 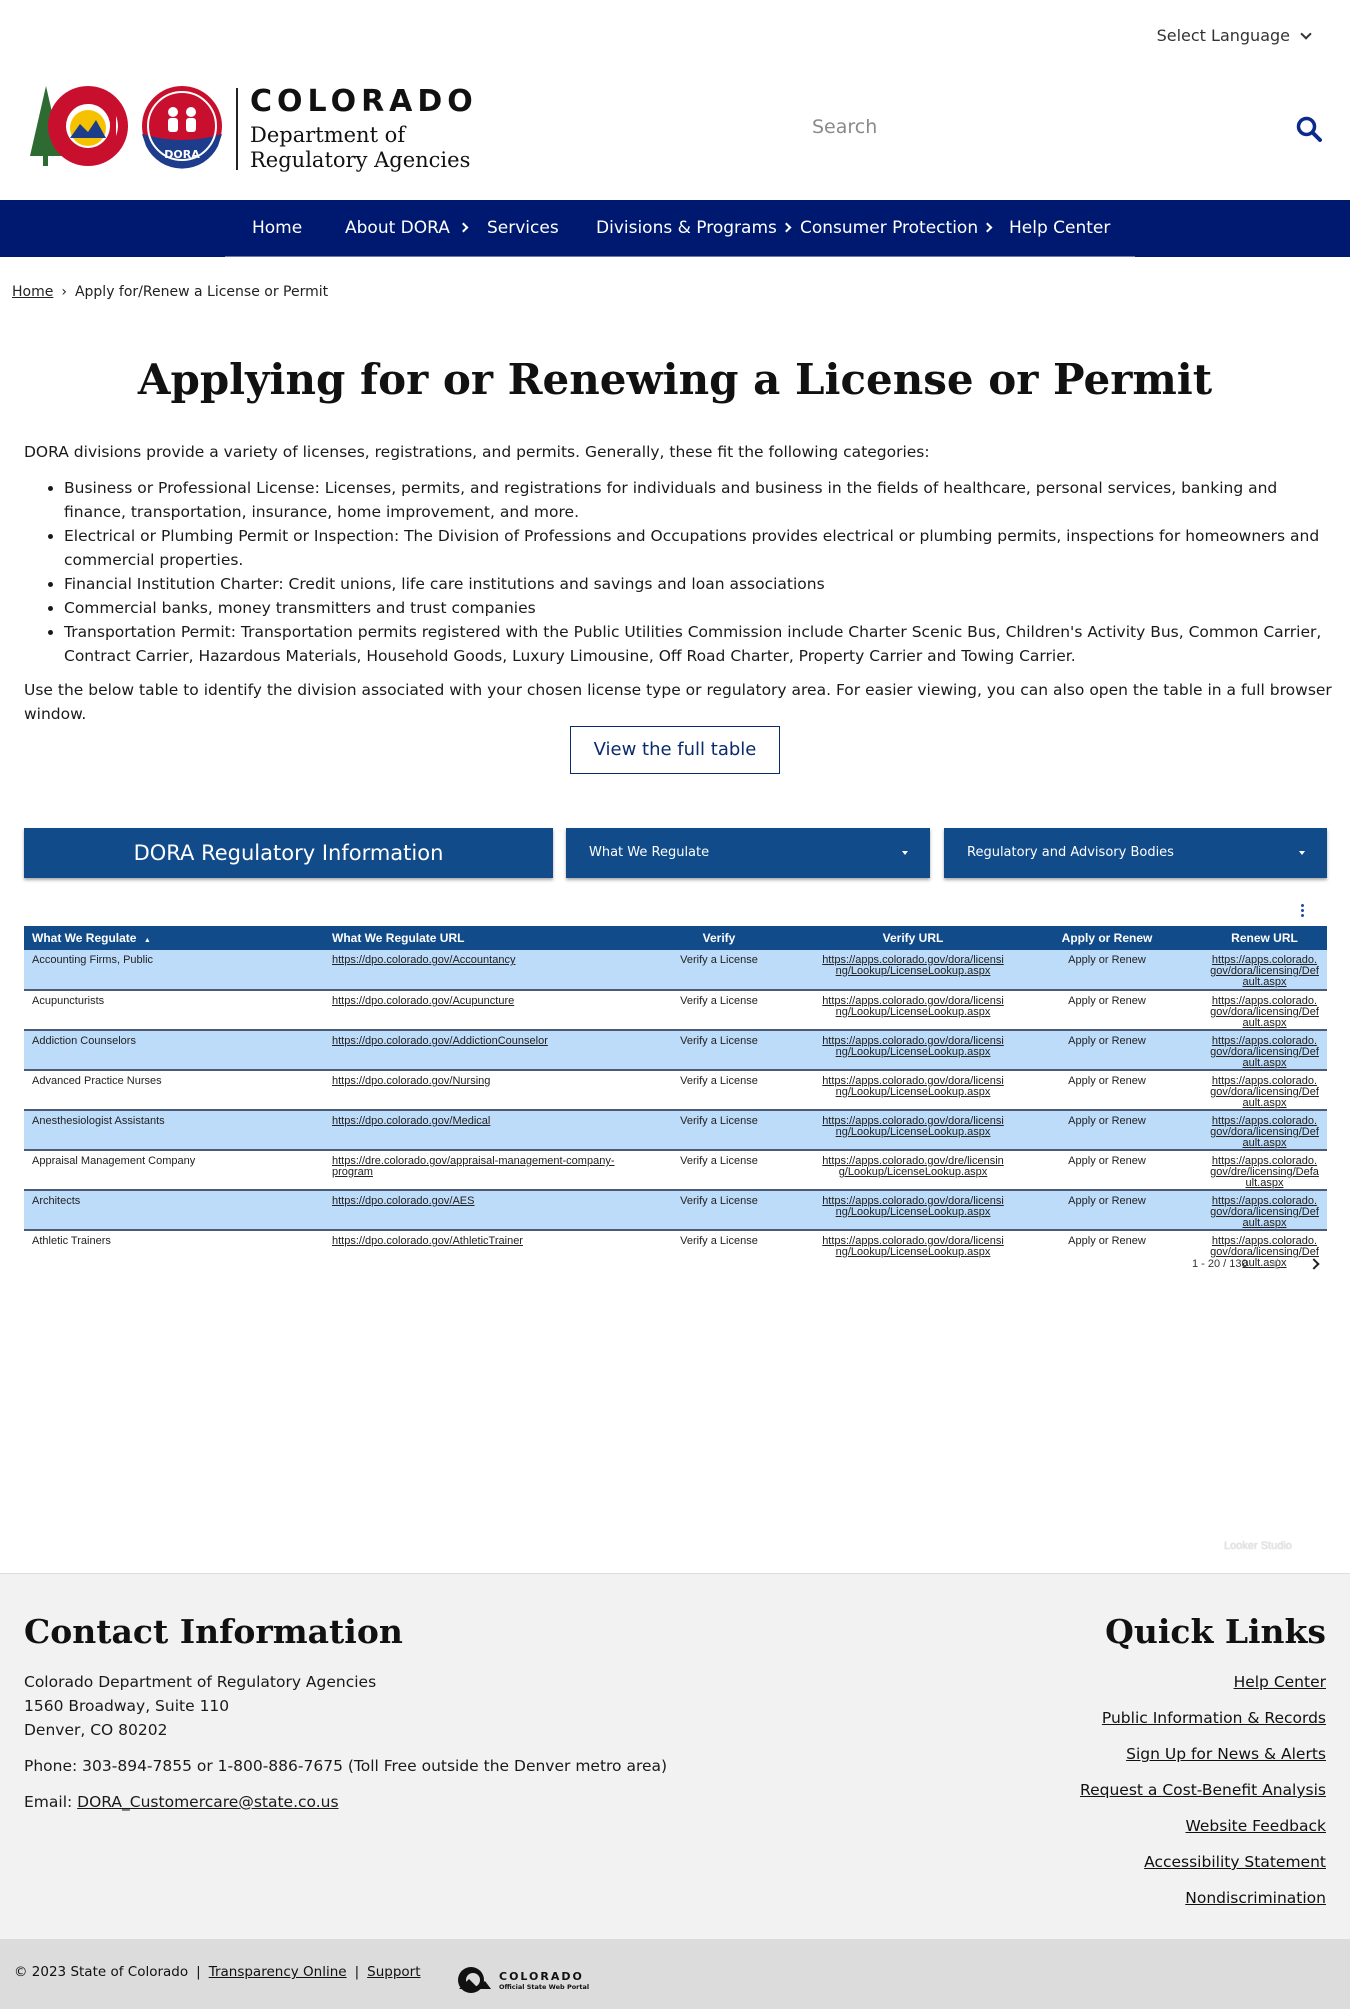 I want to click on column-header: Apply or Renew, so click(x=1107, y=938).